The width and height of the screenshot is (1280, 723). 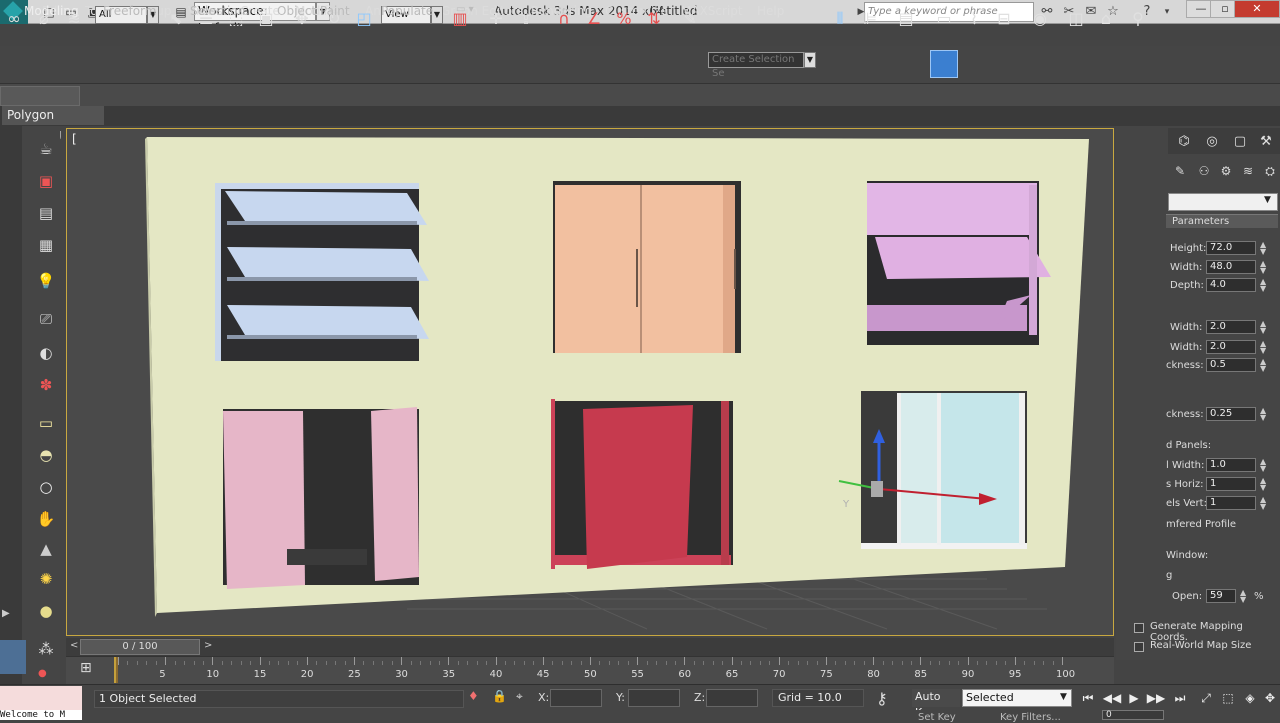 I want to click on maxscript-input, so click(x=41, y=698).